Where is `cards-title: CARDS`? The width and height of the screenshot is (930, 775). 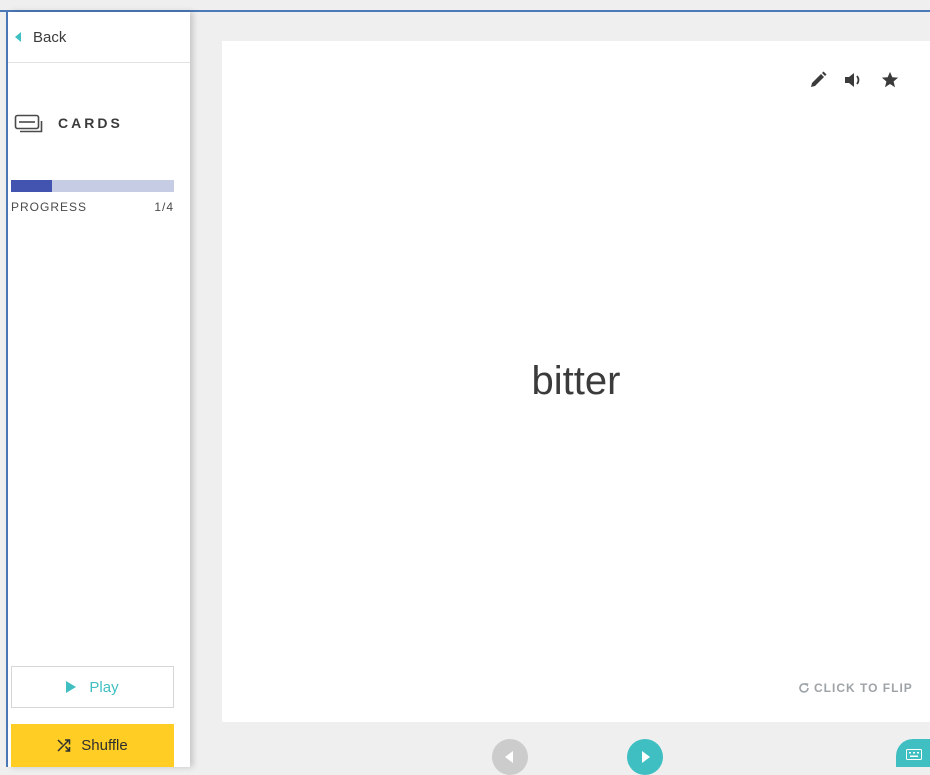 cards-title: CARDS is located at coordinates (90, 123).